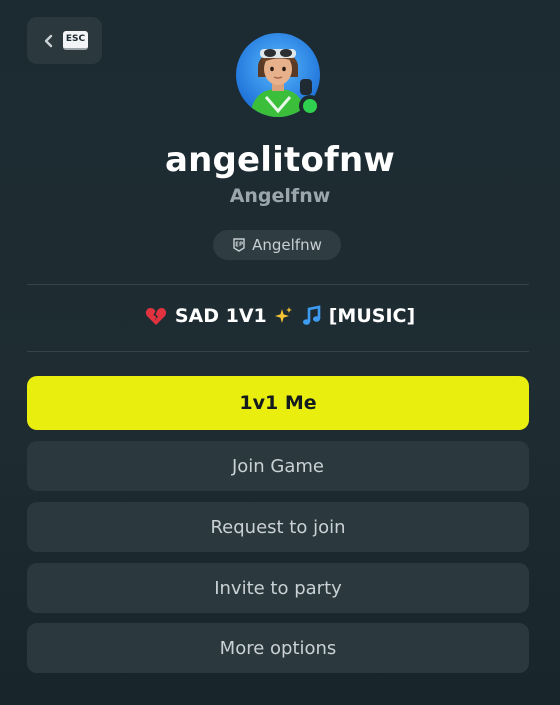 The width and height of the screenshot is (560, 705). What do you see at coordinates (220, 316) in the screenshot?
I see `status-text-main: SAD 1V1` at bounding box center [220, 316].